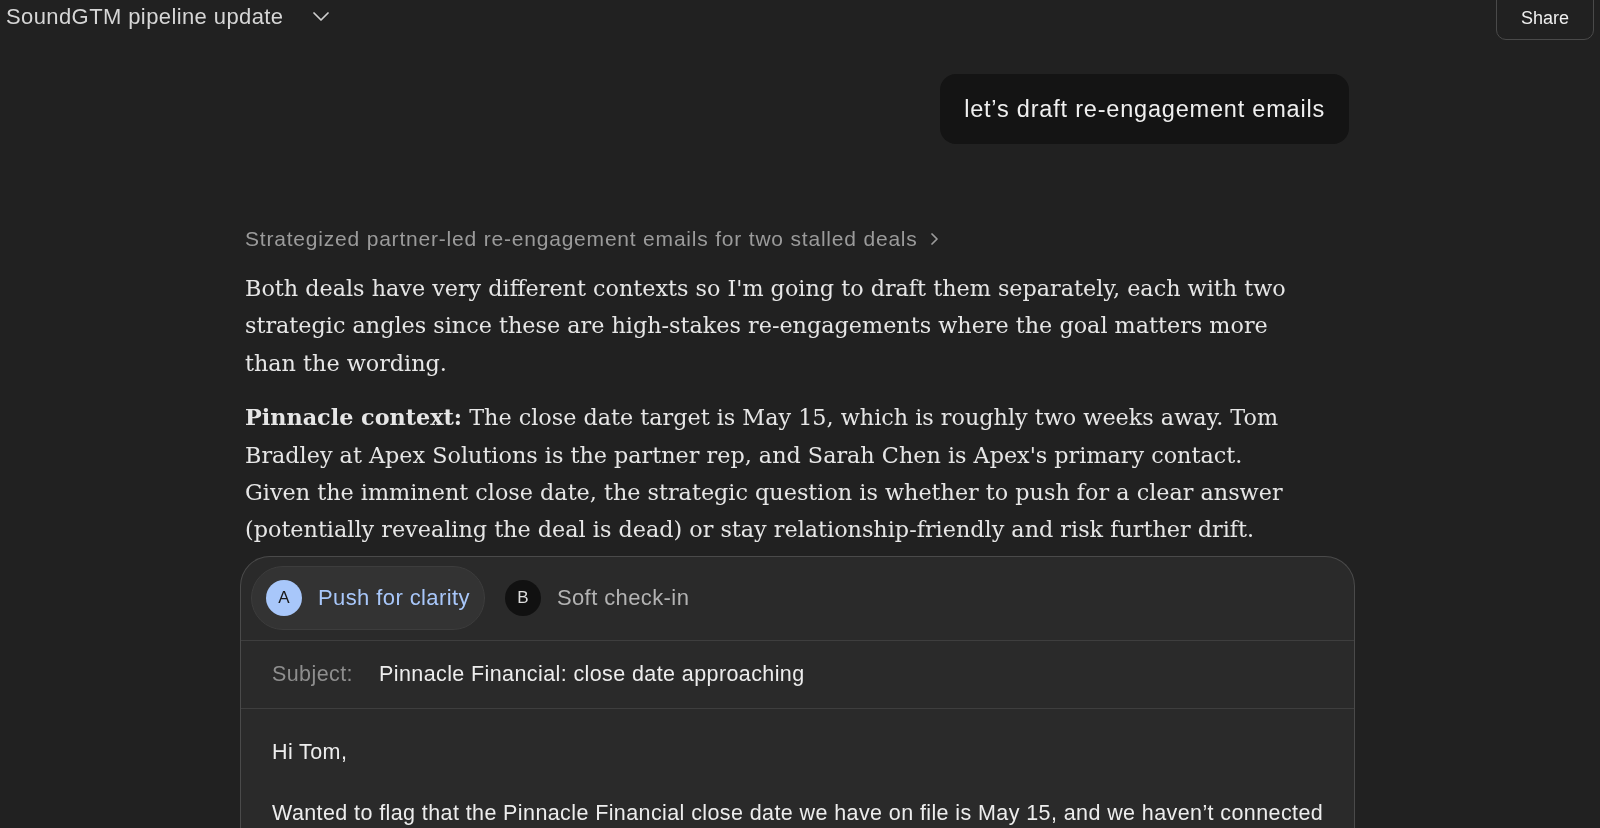  What do you see at coordinates (764, 474) in the screenshot?
I see `response-paragraph: Pinnacle context: The close date target is May 15, which is roughly two weeks away. Tom Bradley at Apex Solutions is the partner rep, and Sarah Chen is Apex's primary contact. Given the imminent close date, the strategic question is whether to push for a clear answer (potentially revealing the deal is dead) or stay relationship-friendly and risk further drift.` at bounding box center [764, 474].